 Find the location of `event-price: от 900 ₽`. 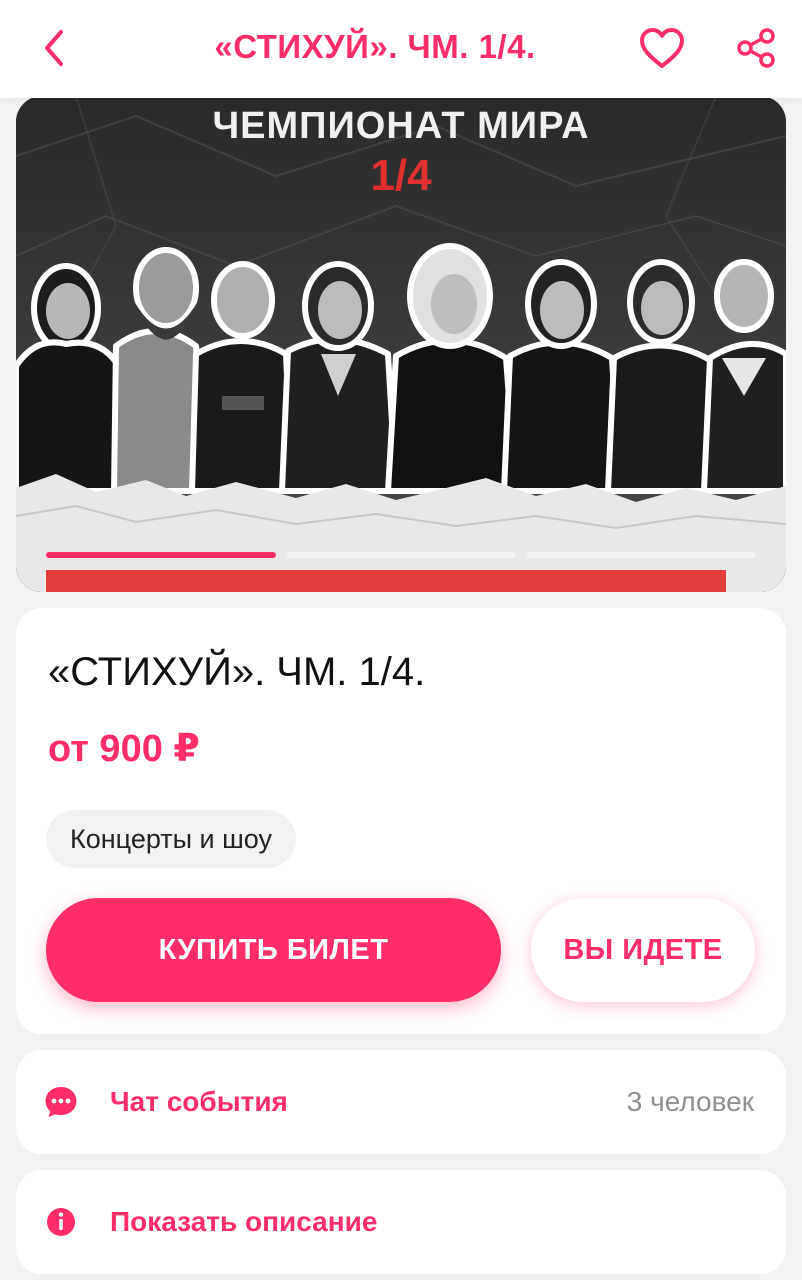

event-price: от 900 ₽ is located at coordinates (124, 749).